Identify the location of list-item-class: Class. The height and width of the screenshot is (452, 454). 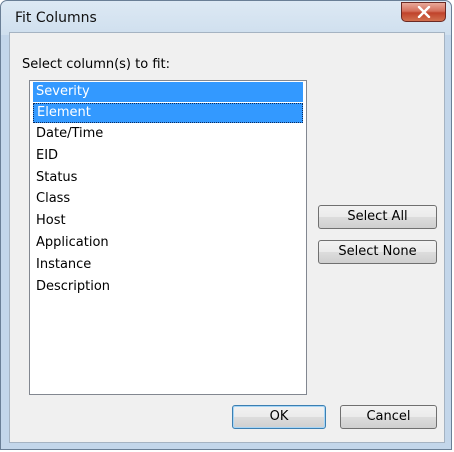
(168, 199).